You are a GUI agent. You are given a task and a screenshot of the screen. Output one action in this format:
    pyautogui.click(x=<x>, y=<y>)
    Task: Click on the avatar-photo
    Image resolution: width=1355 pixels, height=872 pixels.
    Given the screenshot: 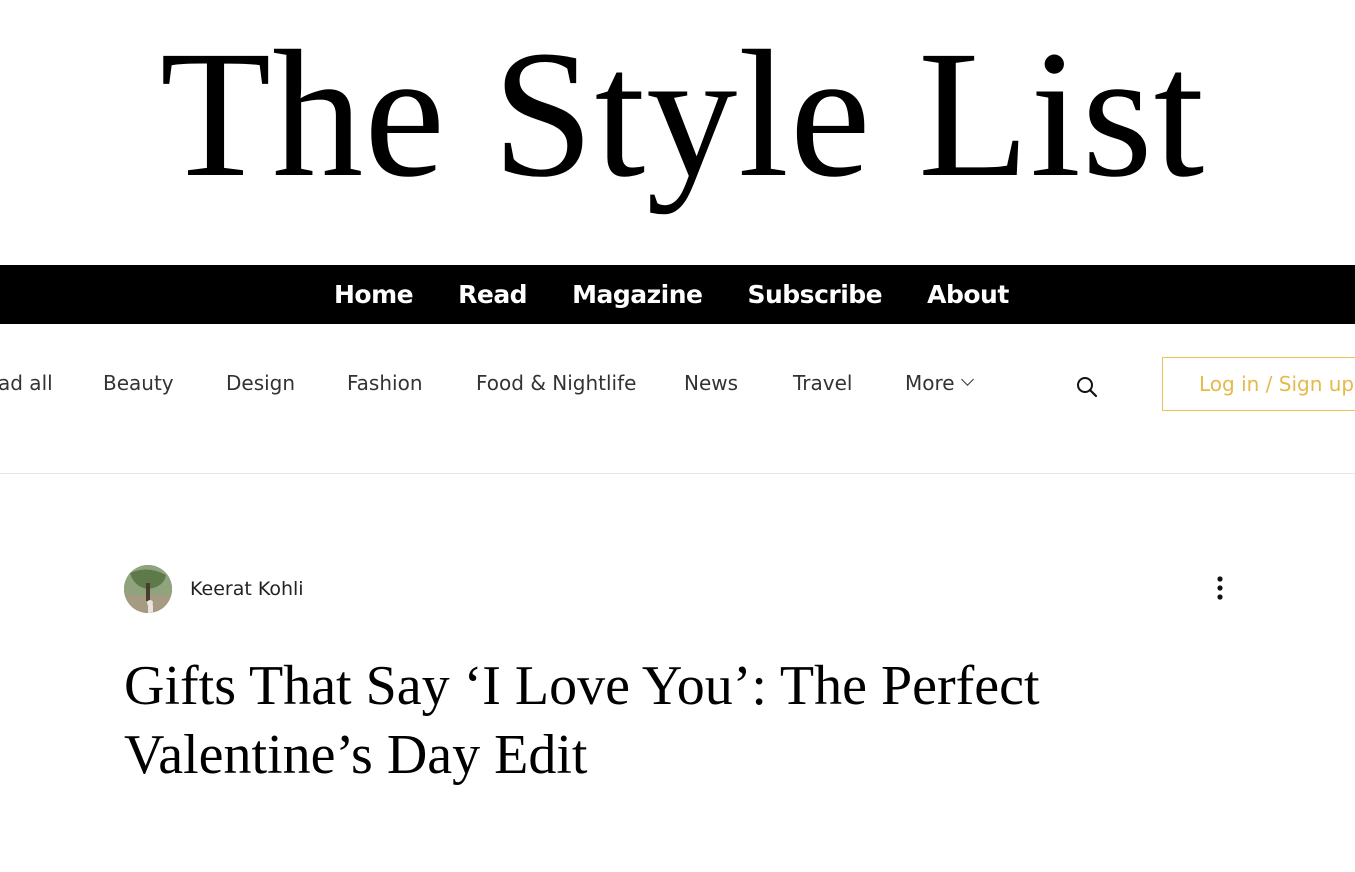 What is the action you would take?
    pyautogui.click(x=148, y=589)
    